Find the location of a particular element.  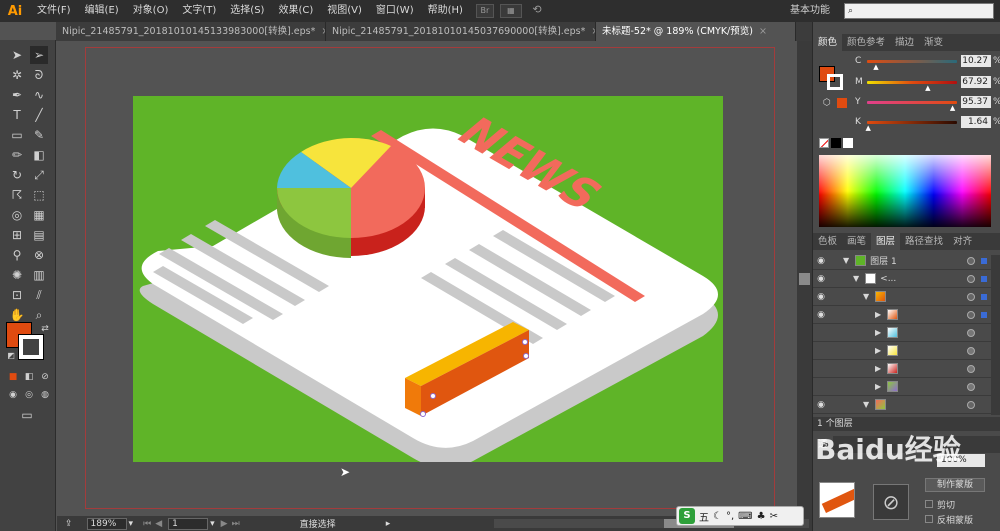

gamut-swatch is located at coordinates (842, 103).